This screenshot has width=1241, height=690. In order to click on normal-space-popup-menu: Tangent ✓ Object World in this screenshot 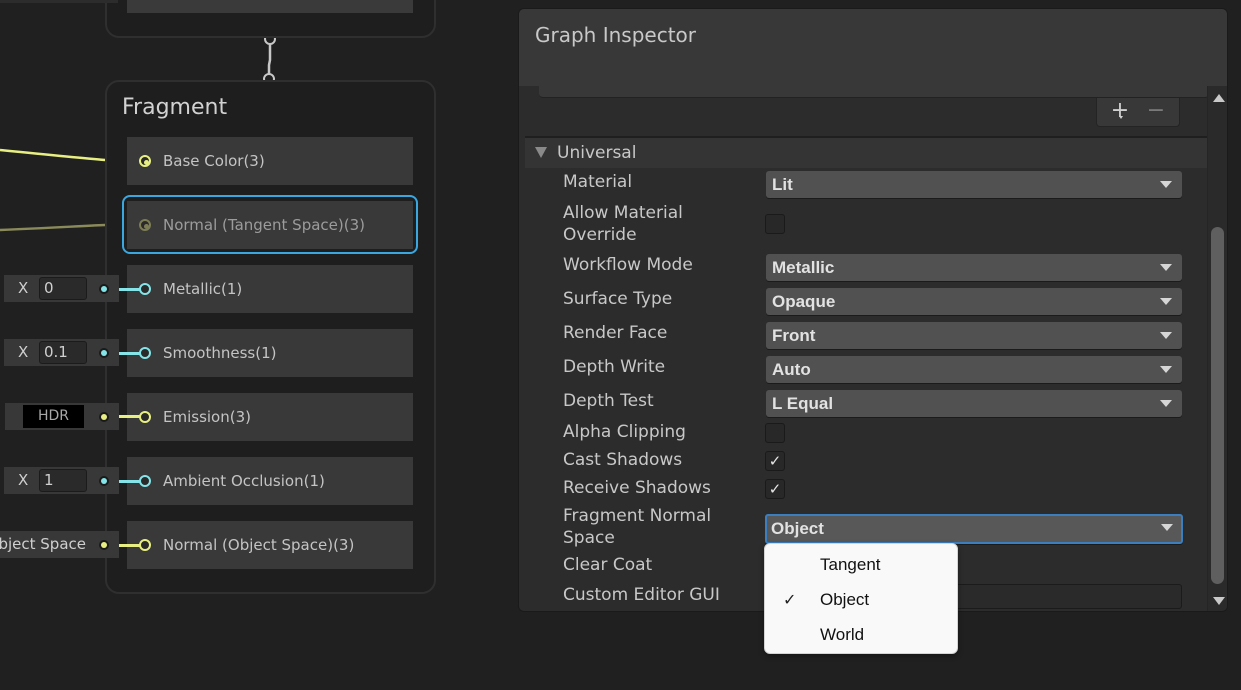, I will do `click(861, 598)`.